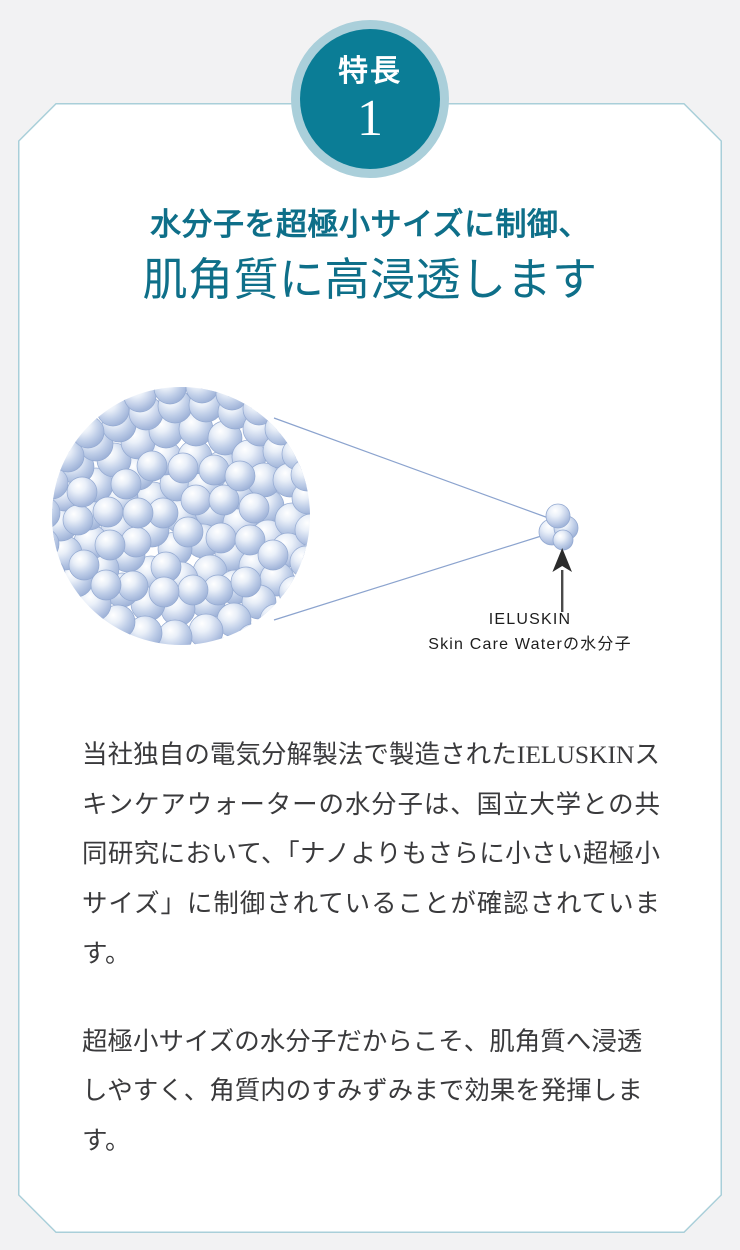 This screenshot has width=740, height=1250. I want to click on feature-number-badge: 特長 1, so click(370, 99).